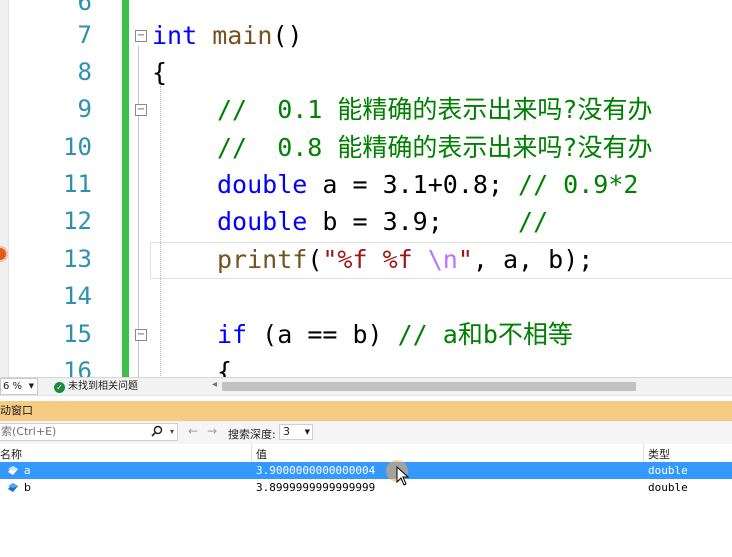  I want to click on column-header-value: 值, so click(261, 454).